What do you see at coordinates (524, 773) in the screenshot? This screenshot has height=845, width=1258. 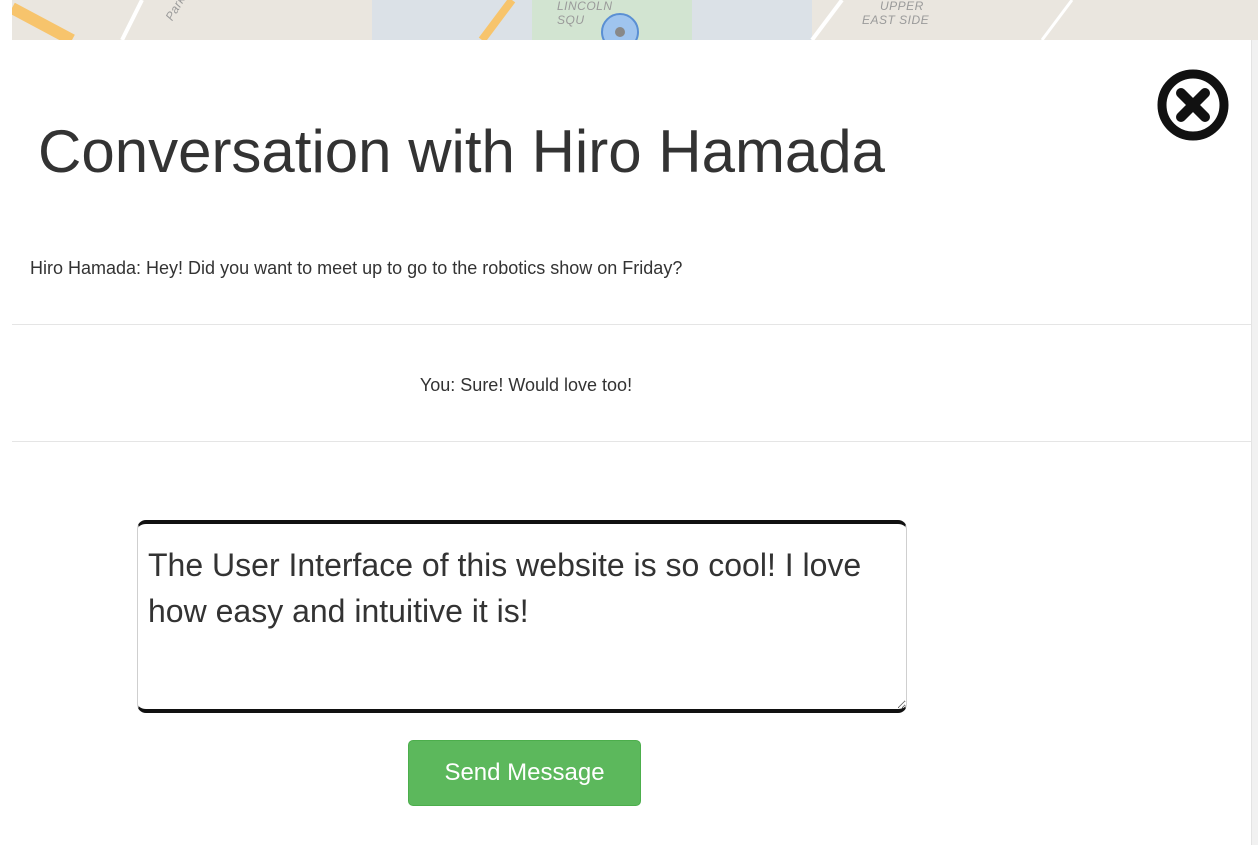 I see `send-message-button: Send Message` at bounding box center [524, 773].